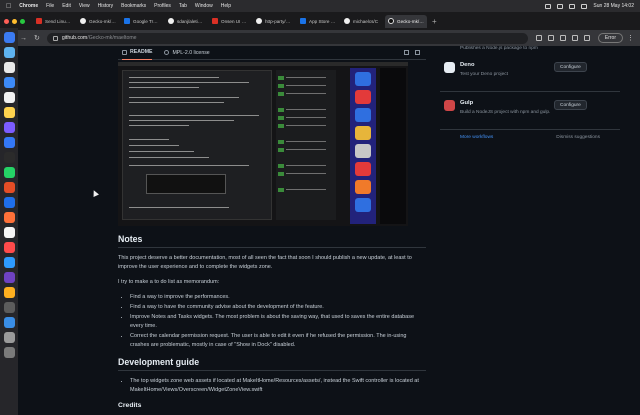 The image size is (640, 415). Describe the element at coordinates (137, 53) in the screenshot. I see `tab-readme: README` at that location.